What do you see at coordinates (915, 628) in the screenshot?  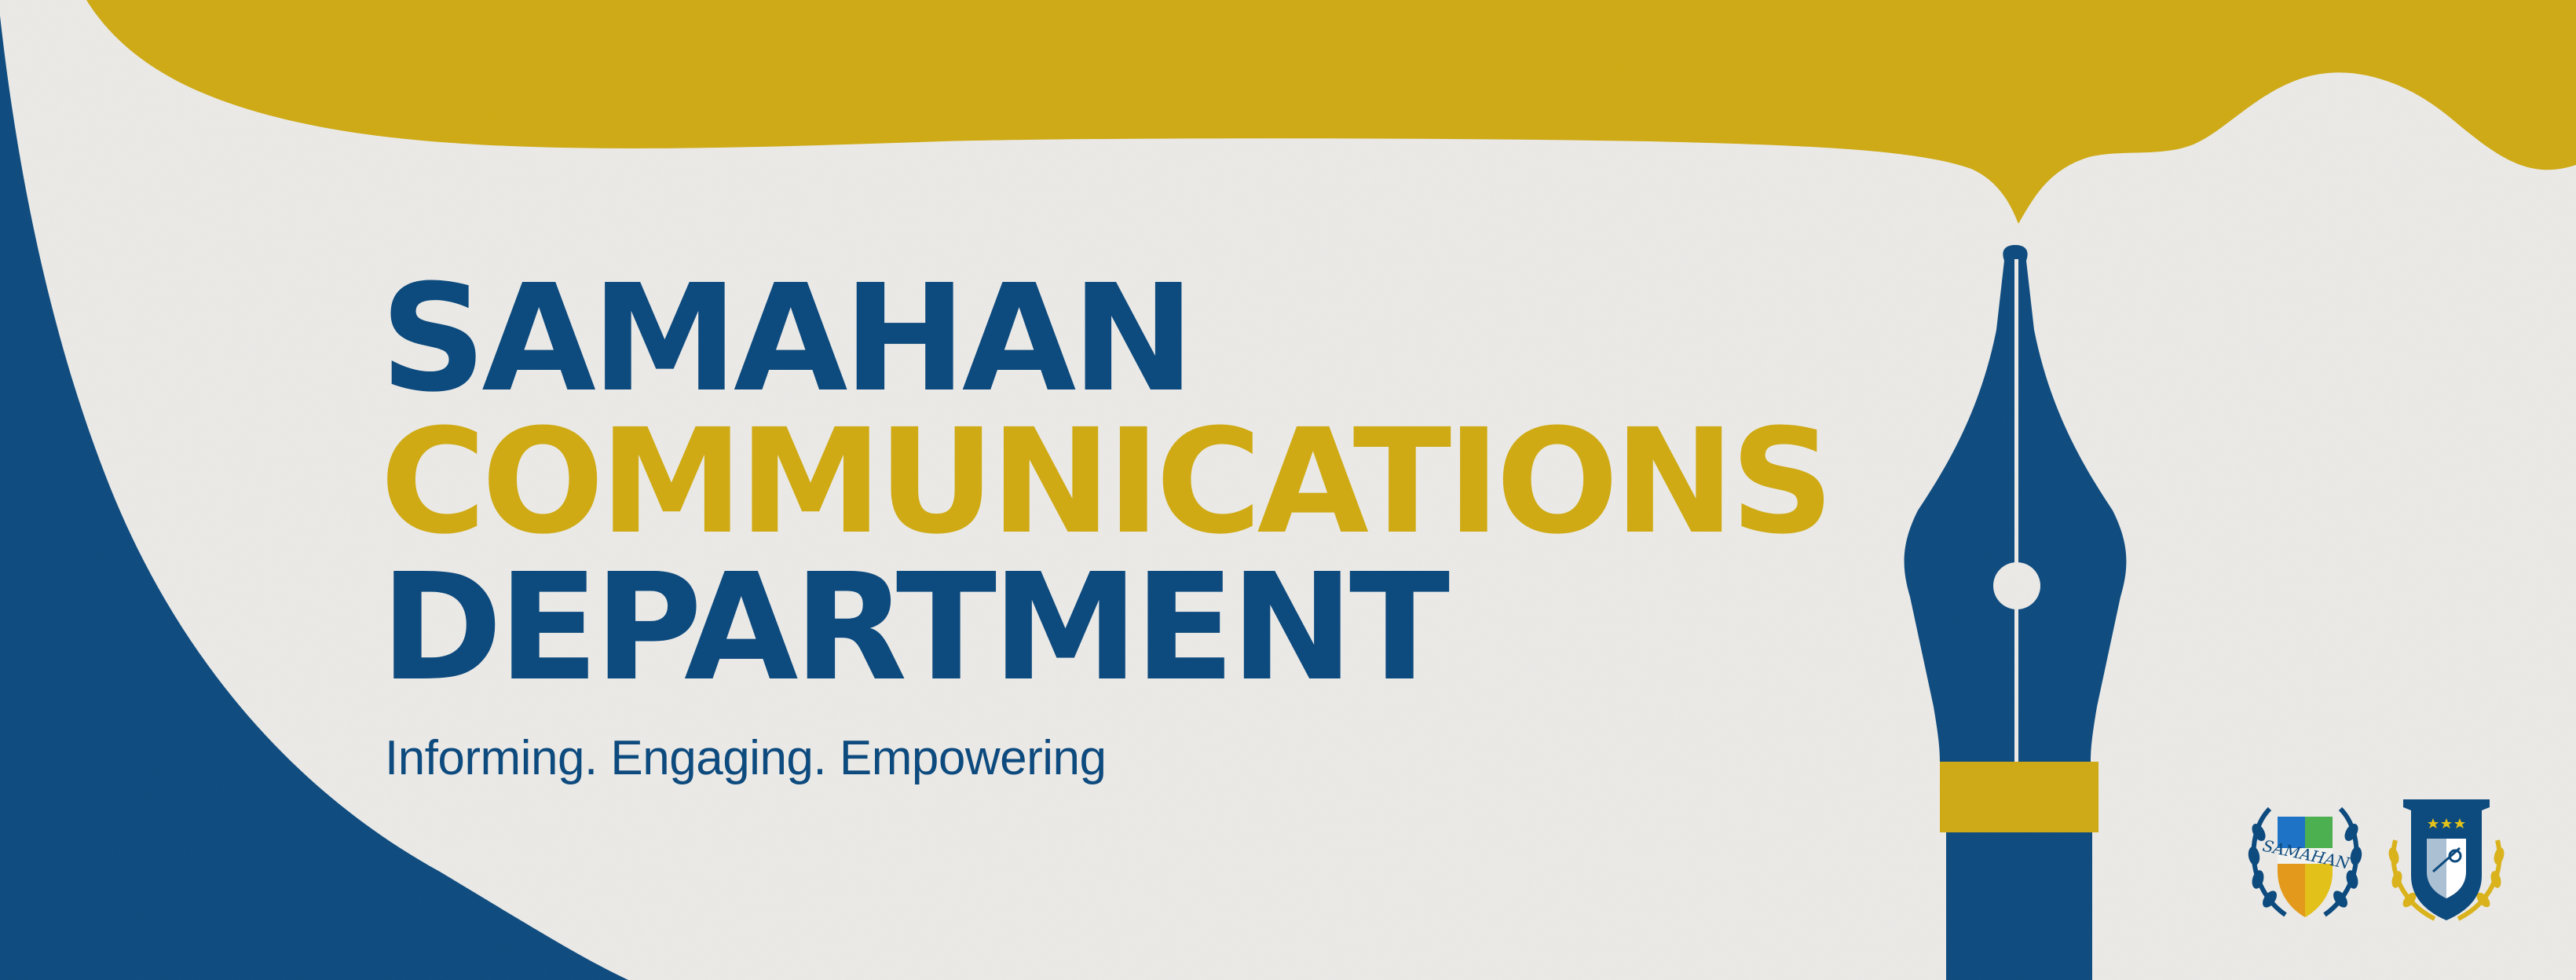 I see `title-department: DEPARTMENT` at bounding box center [915, 628].